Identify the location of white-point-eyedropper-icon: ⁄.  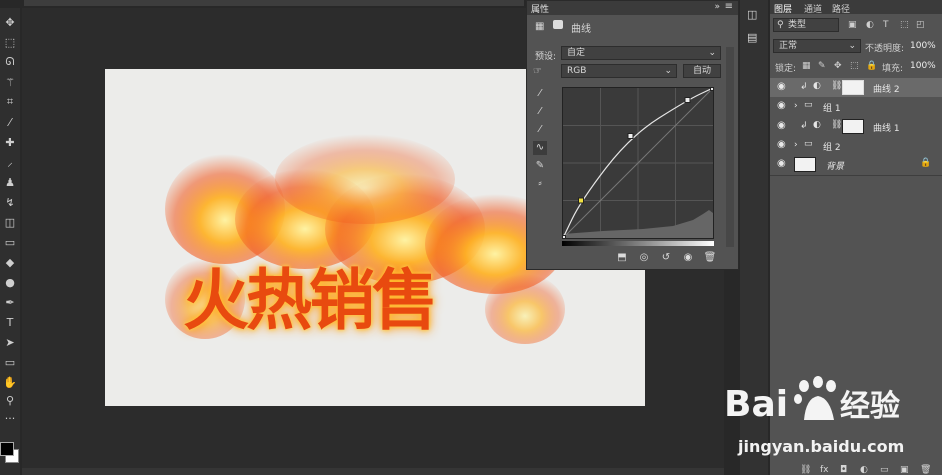
(540, 130).